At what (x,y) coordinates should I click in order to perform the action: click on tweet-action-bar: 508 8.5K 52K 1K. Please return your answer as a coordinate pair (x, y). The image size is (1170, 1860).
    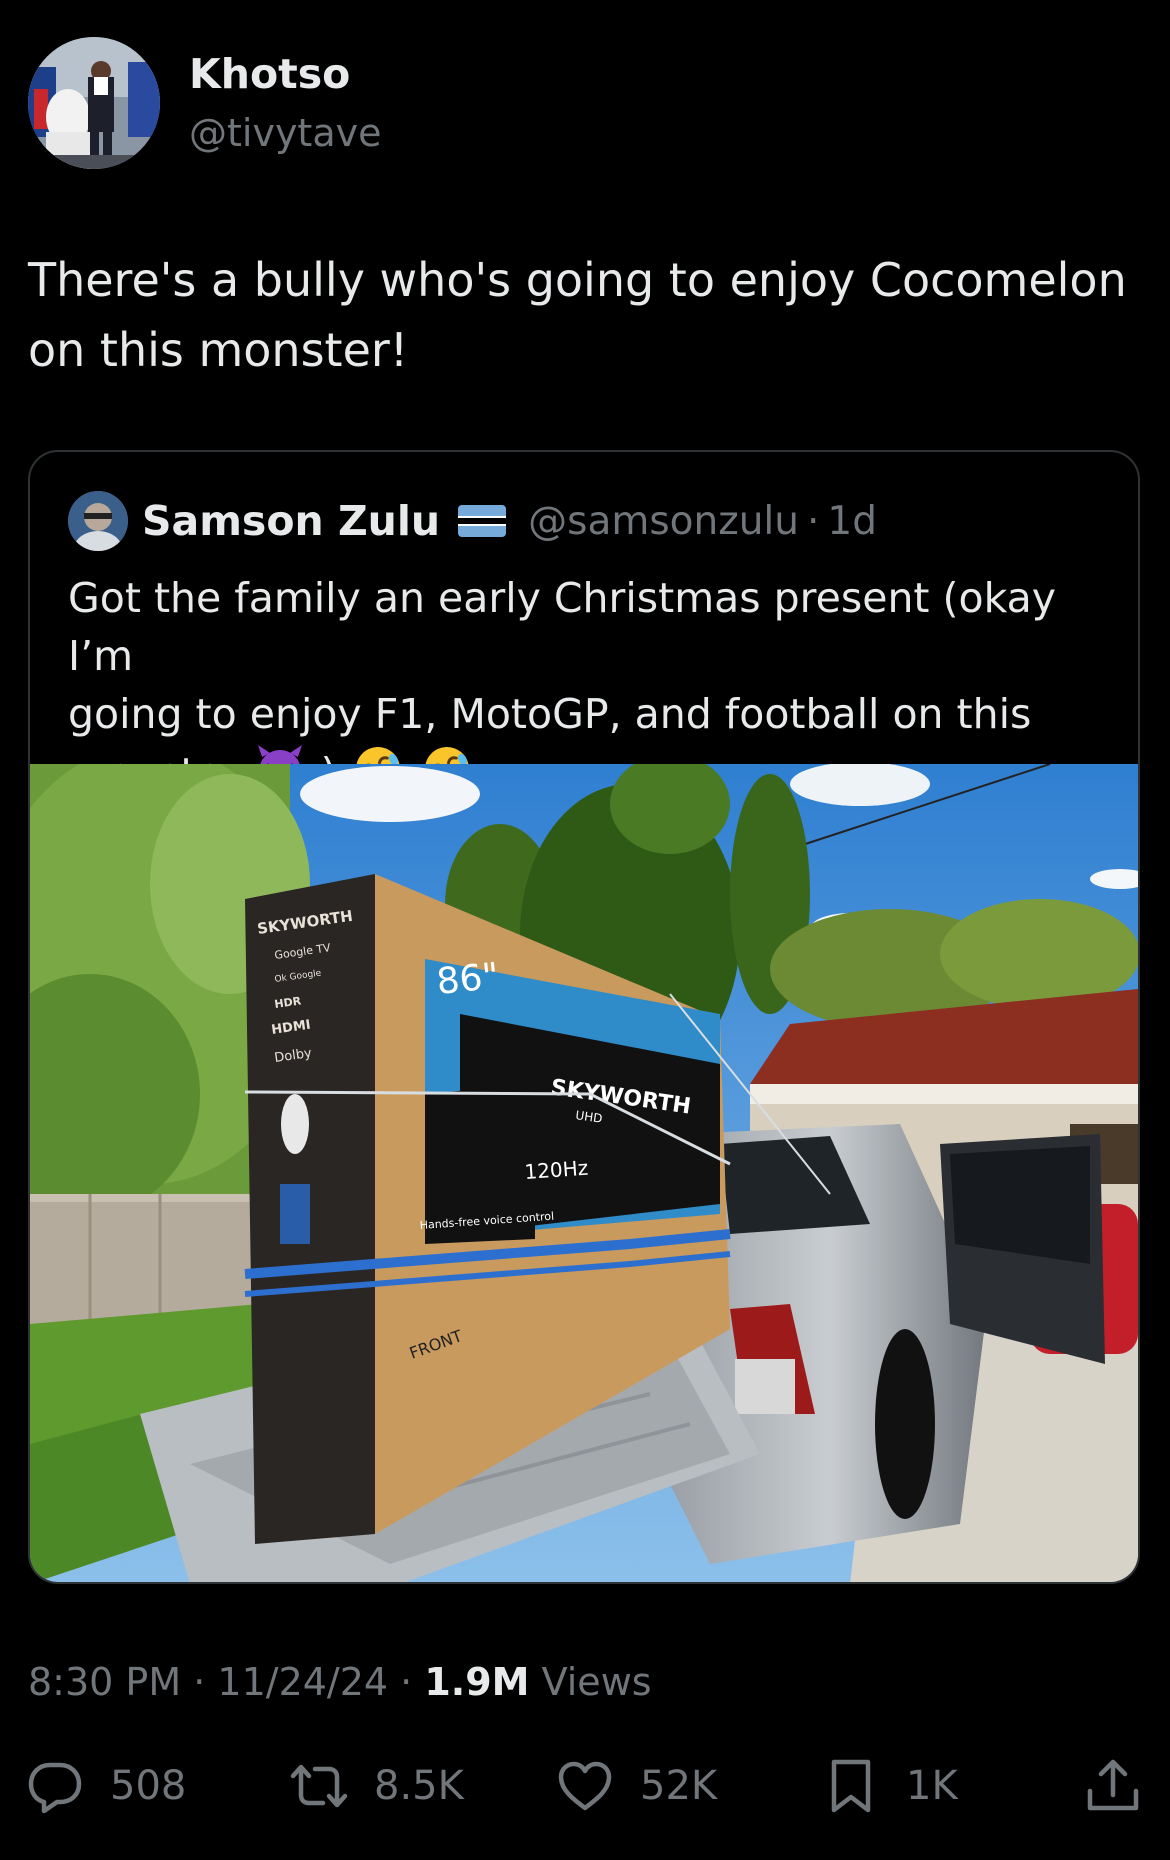
    Looking at the image, I should click on (585, 1786).